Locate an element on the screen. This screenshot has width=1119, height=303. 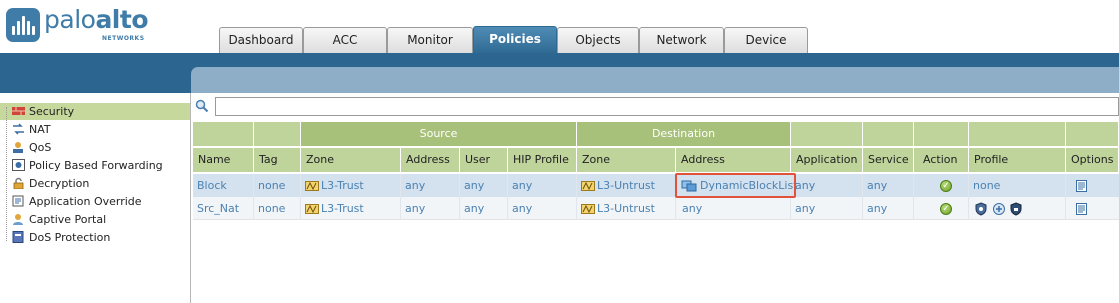
antivirus-profile-icon is located at coordinates (981, 209).